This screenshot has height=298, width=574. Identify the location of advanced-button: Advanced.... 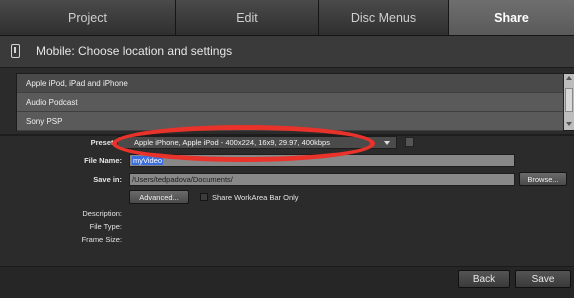
(159, 197).